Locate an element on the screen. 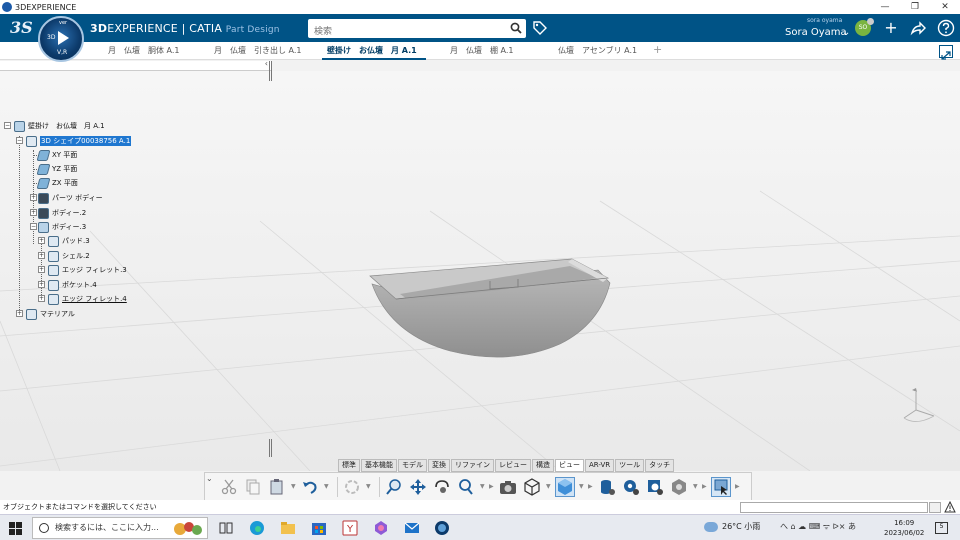 This screenshot has width=960, height=540. tree-item: マテリアル is located at coordinates (50, 314).